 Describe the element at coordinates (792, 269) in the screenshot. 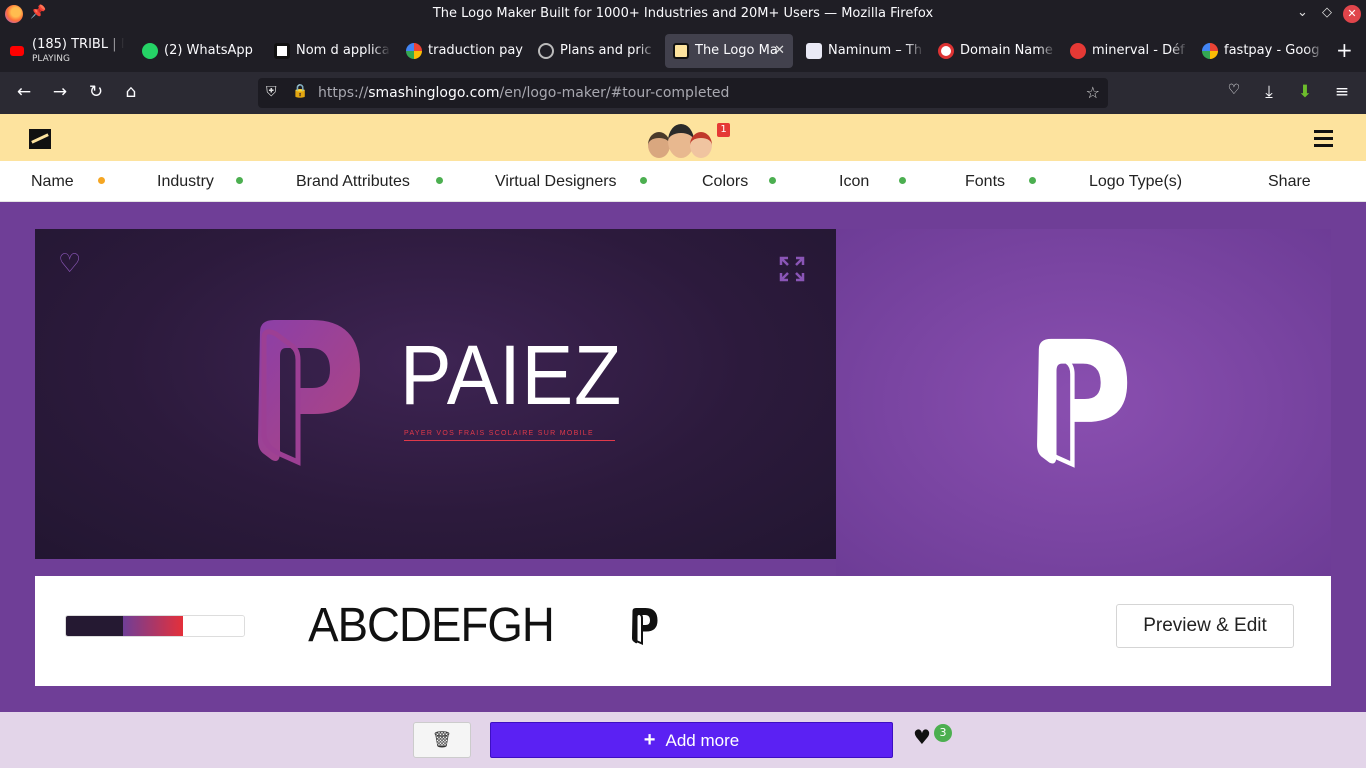

I see `fullscreen-expand-icon` at that location.